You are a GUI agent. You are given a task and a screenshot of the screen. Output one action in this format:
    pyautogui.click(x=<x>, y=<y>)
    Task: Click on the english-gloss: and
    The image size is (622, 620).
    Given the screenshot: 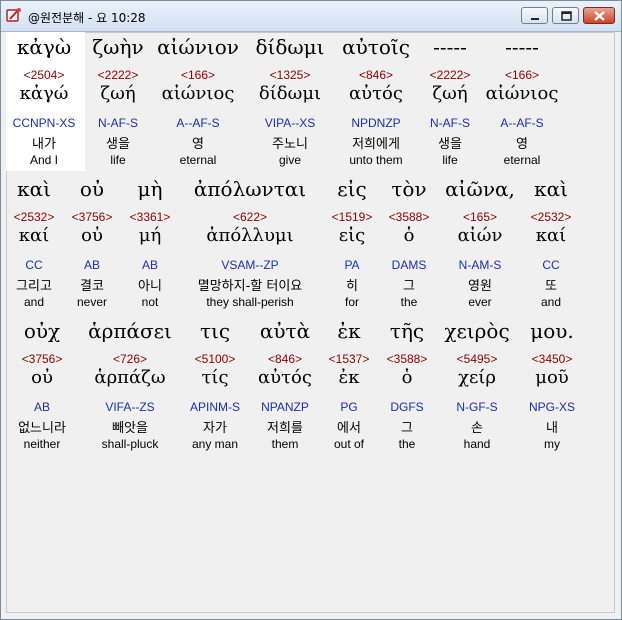 What is the action you would take?
    pyautogui.click(x=551, y=302)
    